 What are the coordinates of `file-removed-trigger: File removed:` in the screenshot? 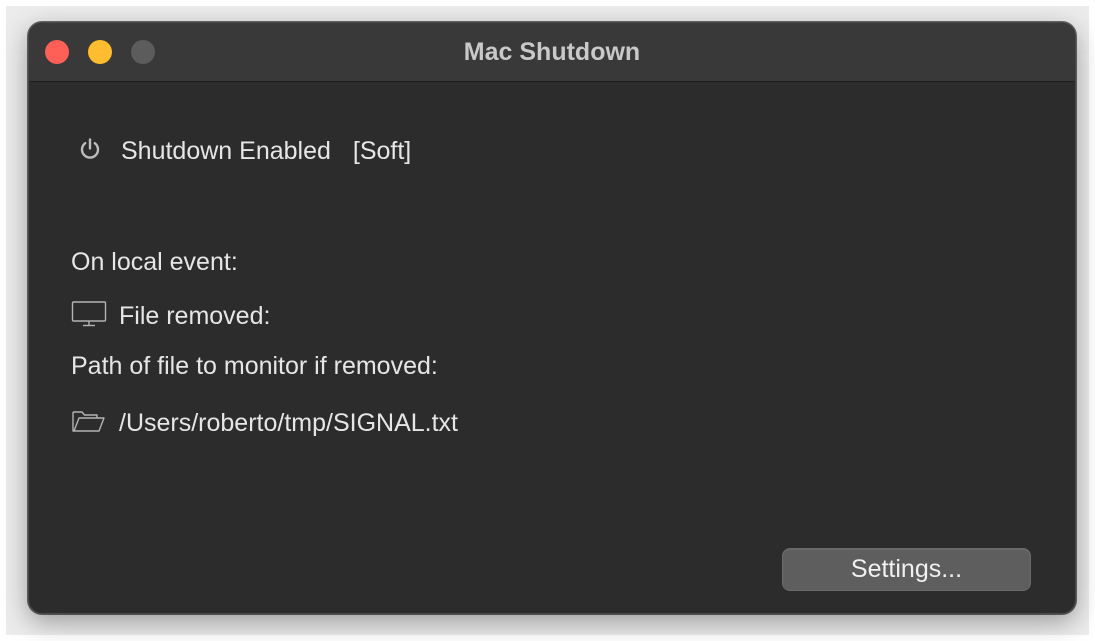 It's located at (170, 317).